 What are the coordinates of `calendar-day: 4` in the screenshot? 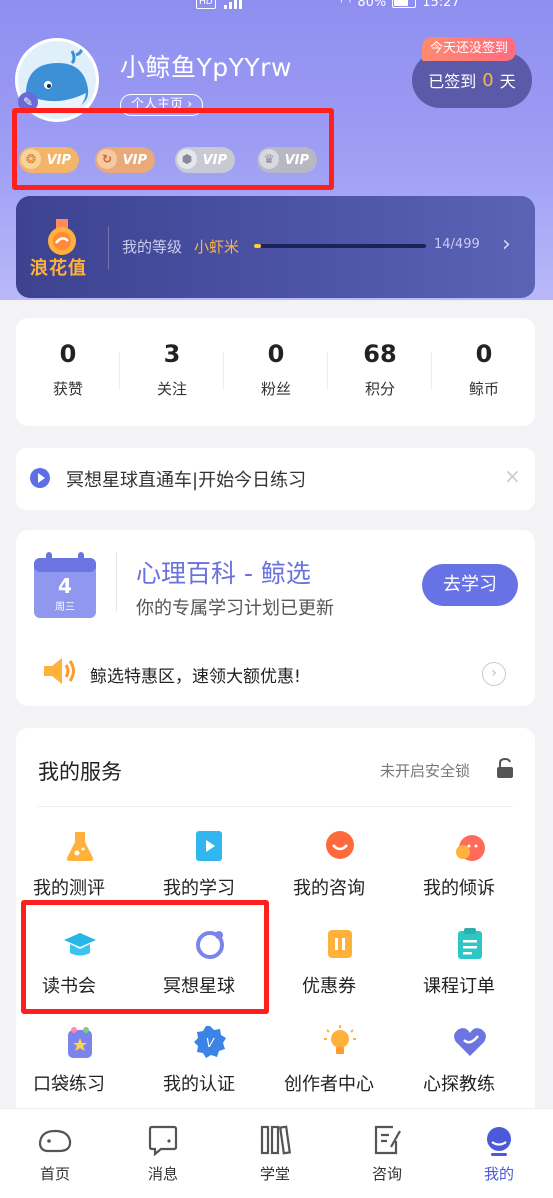 It's located at (65, 586).